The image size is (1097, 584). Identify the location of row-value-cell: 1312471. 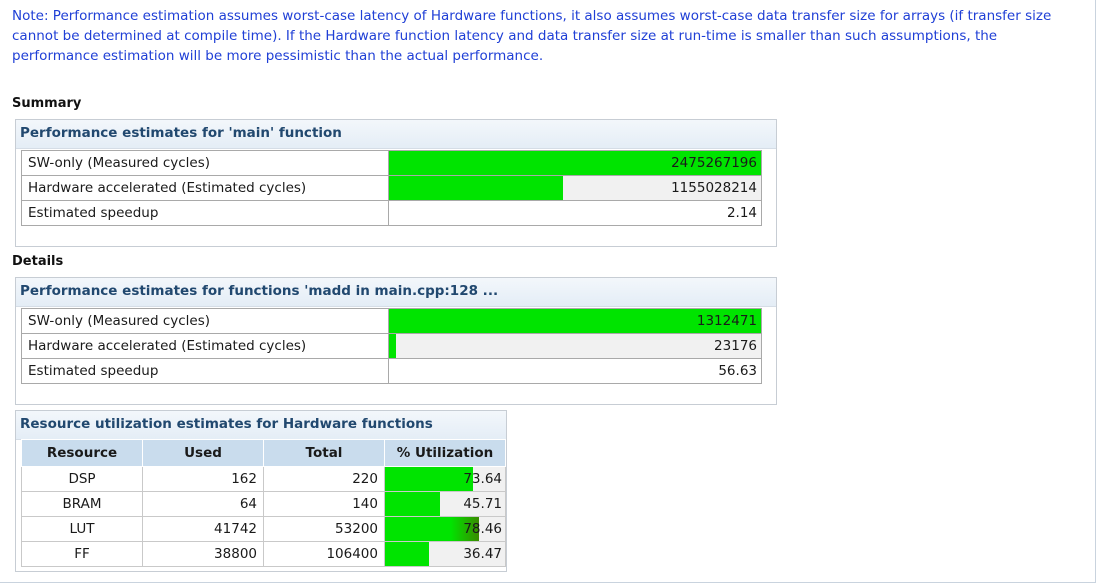
(575, 321).